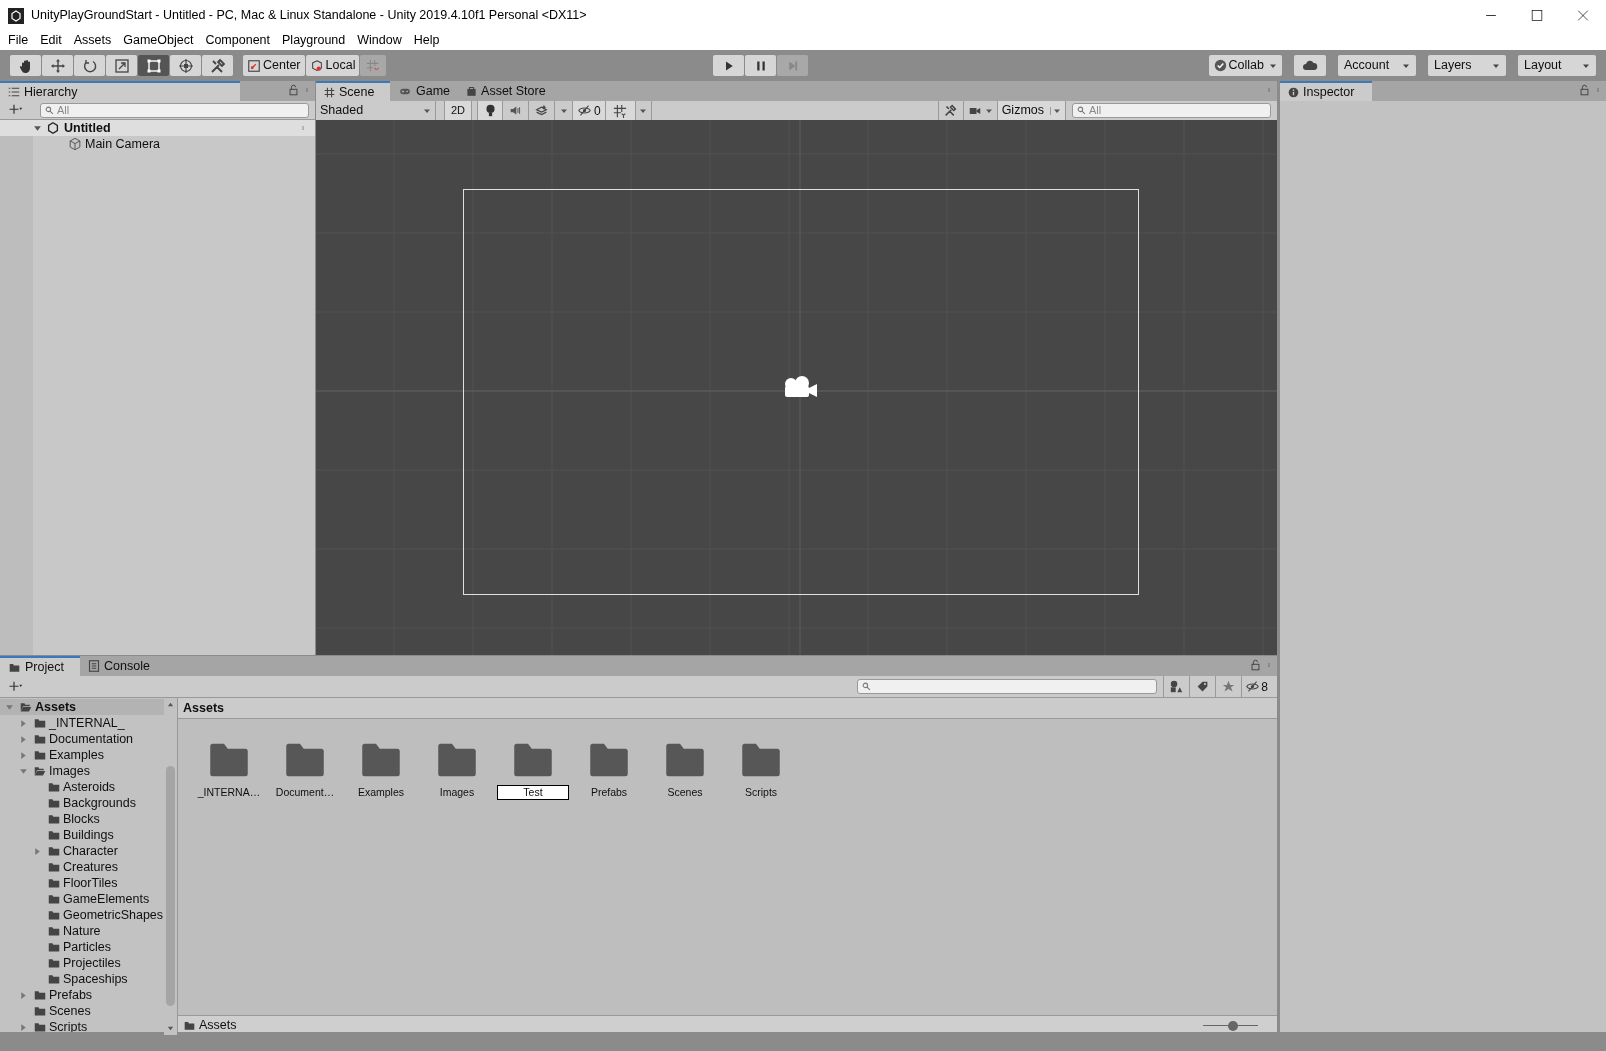 This screenshot has width=1606, height=1051. Describe the element at coordinates (82, 947) in the screenshot. I see `project-tree-item: Particles` at that location.